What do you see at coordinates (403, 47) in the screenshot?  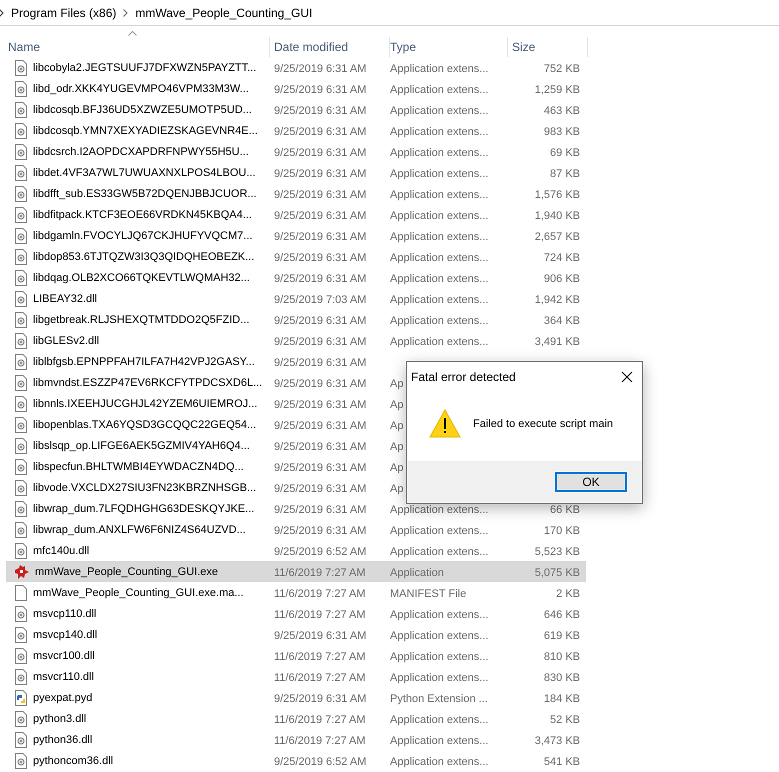 I see `column-header: Type` at bounding box center [403, 47].